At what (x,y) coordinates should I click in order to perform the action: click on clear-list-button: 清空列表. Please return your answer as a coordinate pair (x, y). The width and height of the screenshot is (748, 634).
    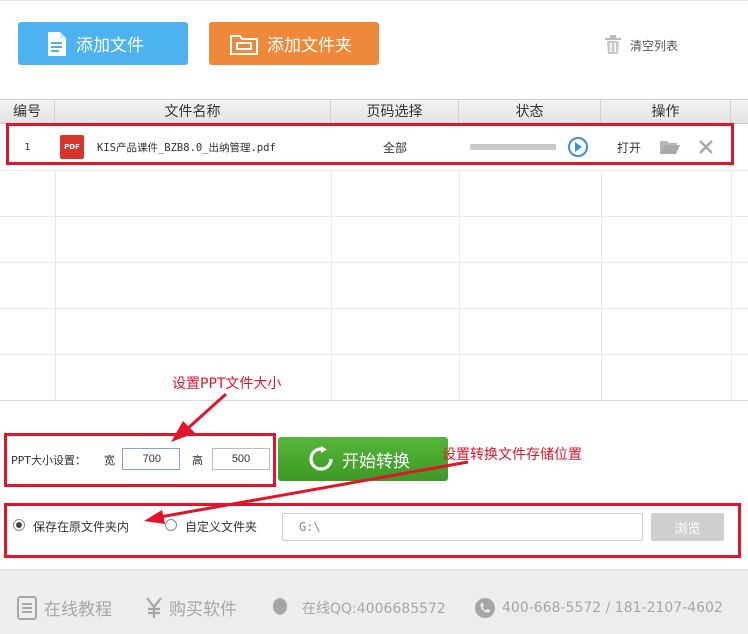
    Looking at the image, I should click on (641, 45).